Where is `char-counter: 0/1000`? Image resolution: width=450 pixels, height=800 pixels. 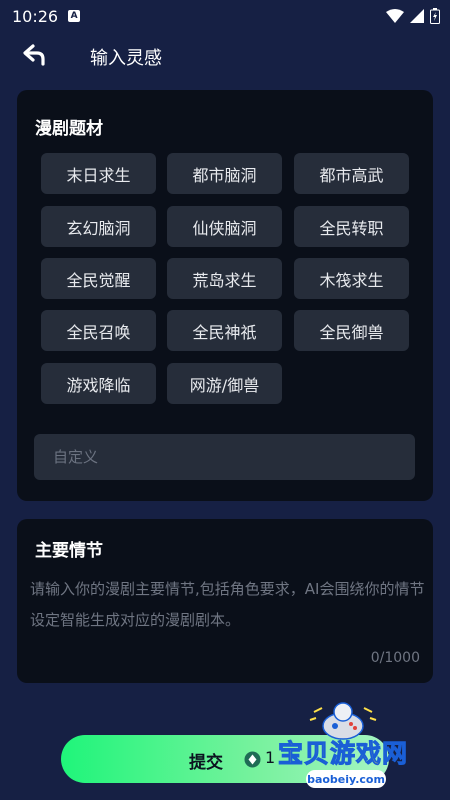 char-counter: 0/1000 is located at coordinates (395, 658).